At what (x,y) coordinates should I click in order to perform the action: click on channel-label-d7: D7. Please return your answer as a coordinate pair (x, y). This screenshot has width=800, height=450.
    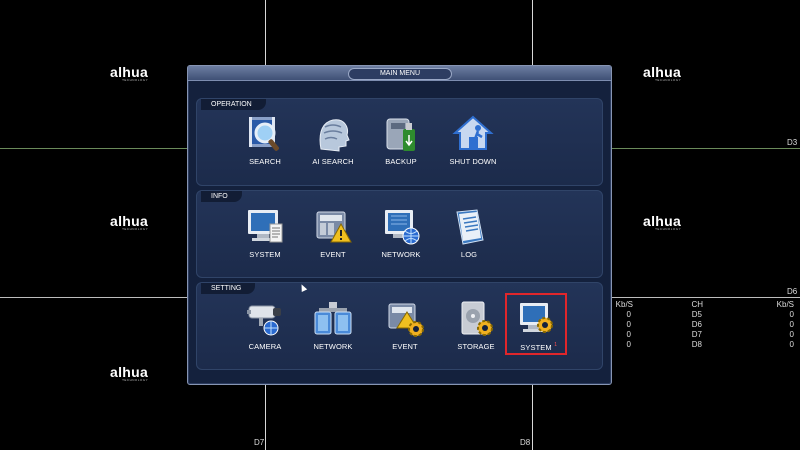
    Looking at the image, I should click on (259, 442).